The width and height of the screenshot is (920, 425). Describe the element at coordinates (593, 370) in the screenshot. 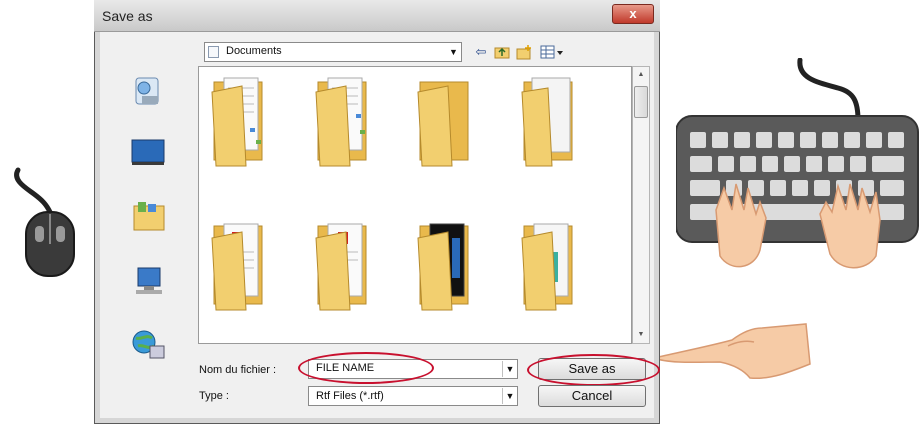

I see `save-highlight-oval` at that location.